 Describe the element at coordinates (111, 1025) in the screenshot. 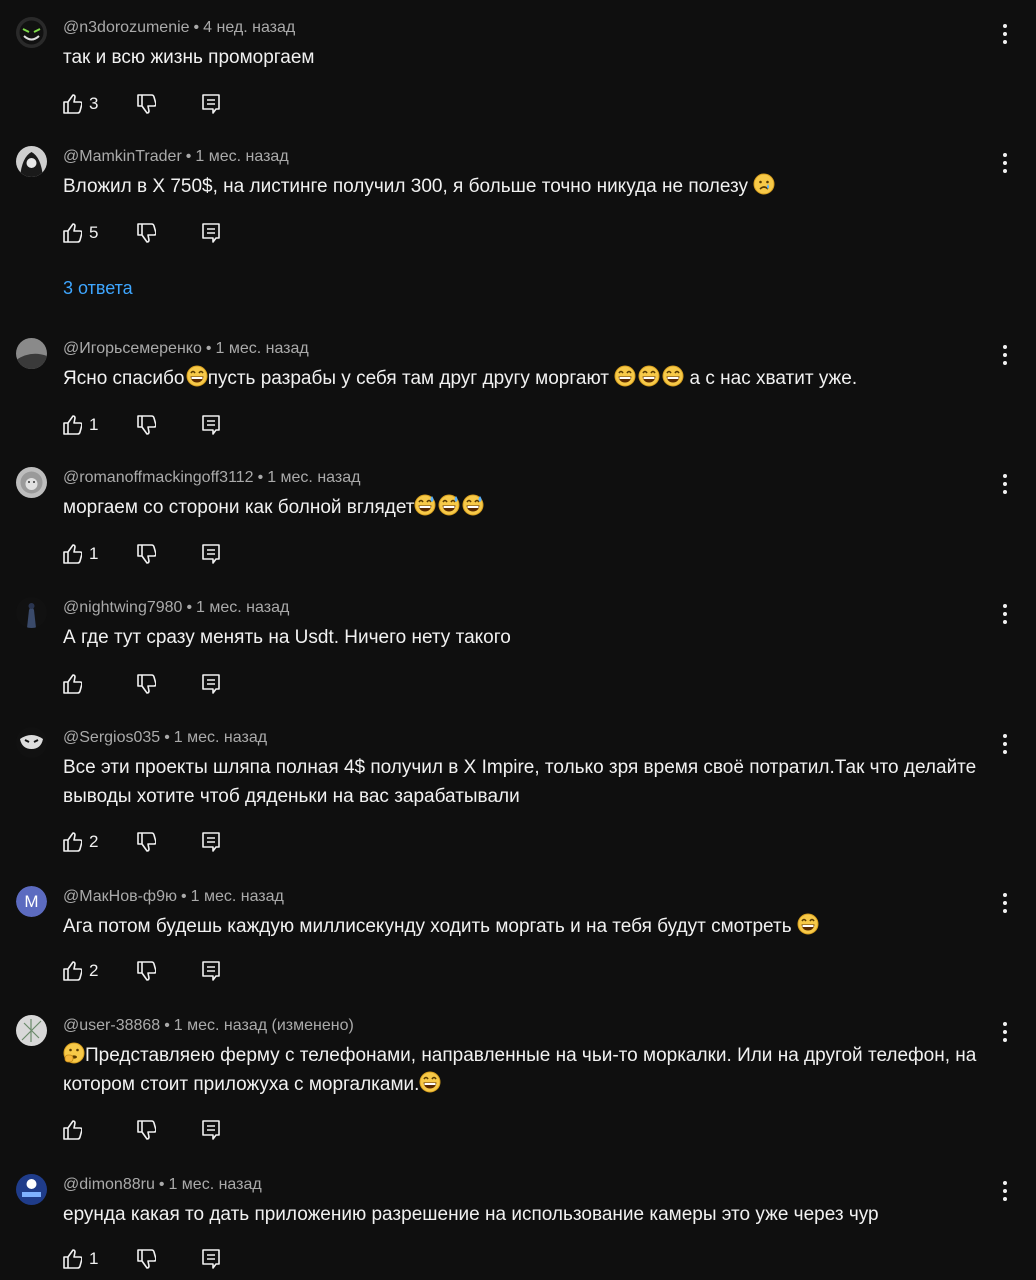

I see `comment-author: @user-38868` at that location.